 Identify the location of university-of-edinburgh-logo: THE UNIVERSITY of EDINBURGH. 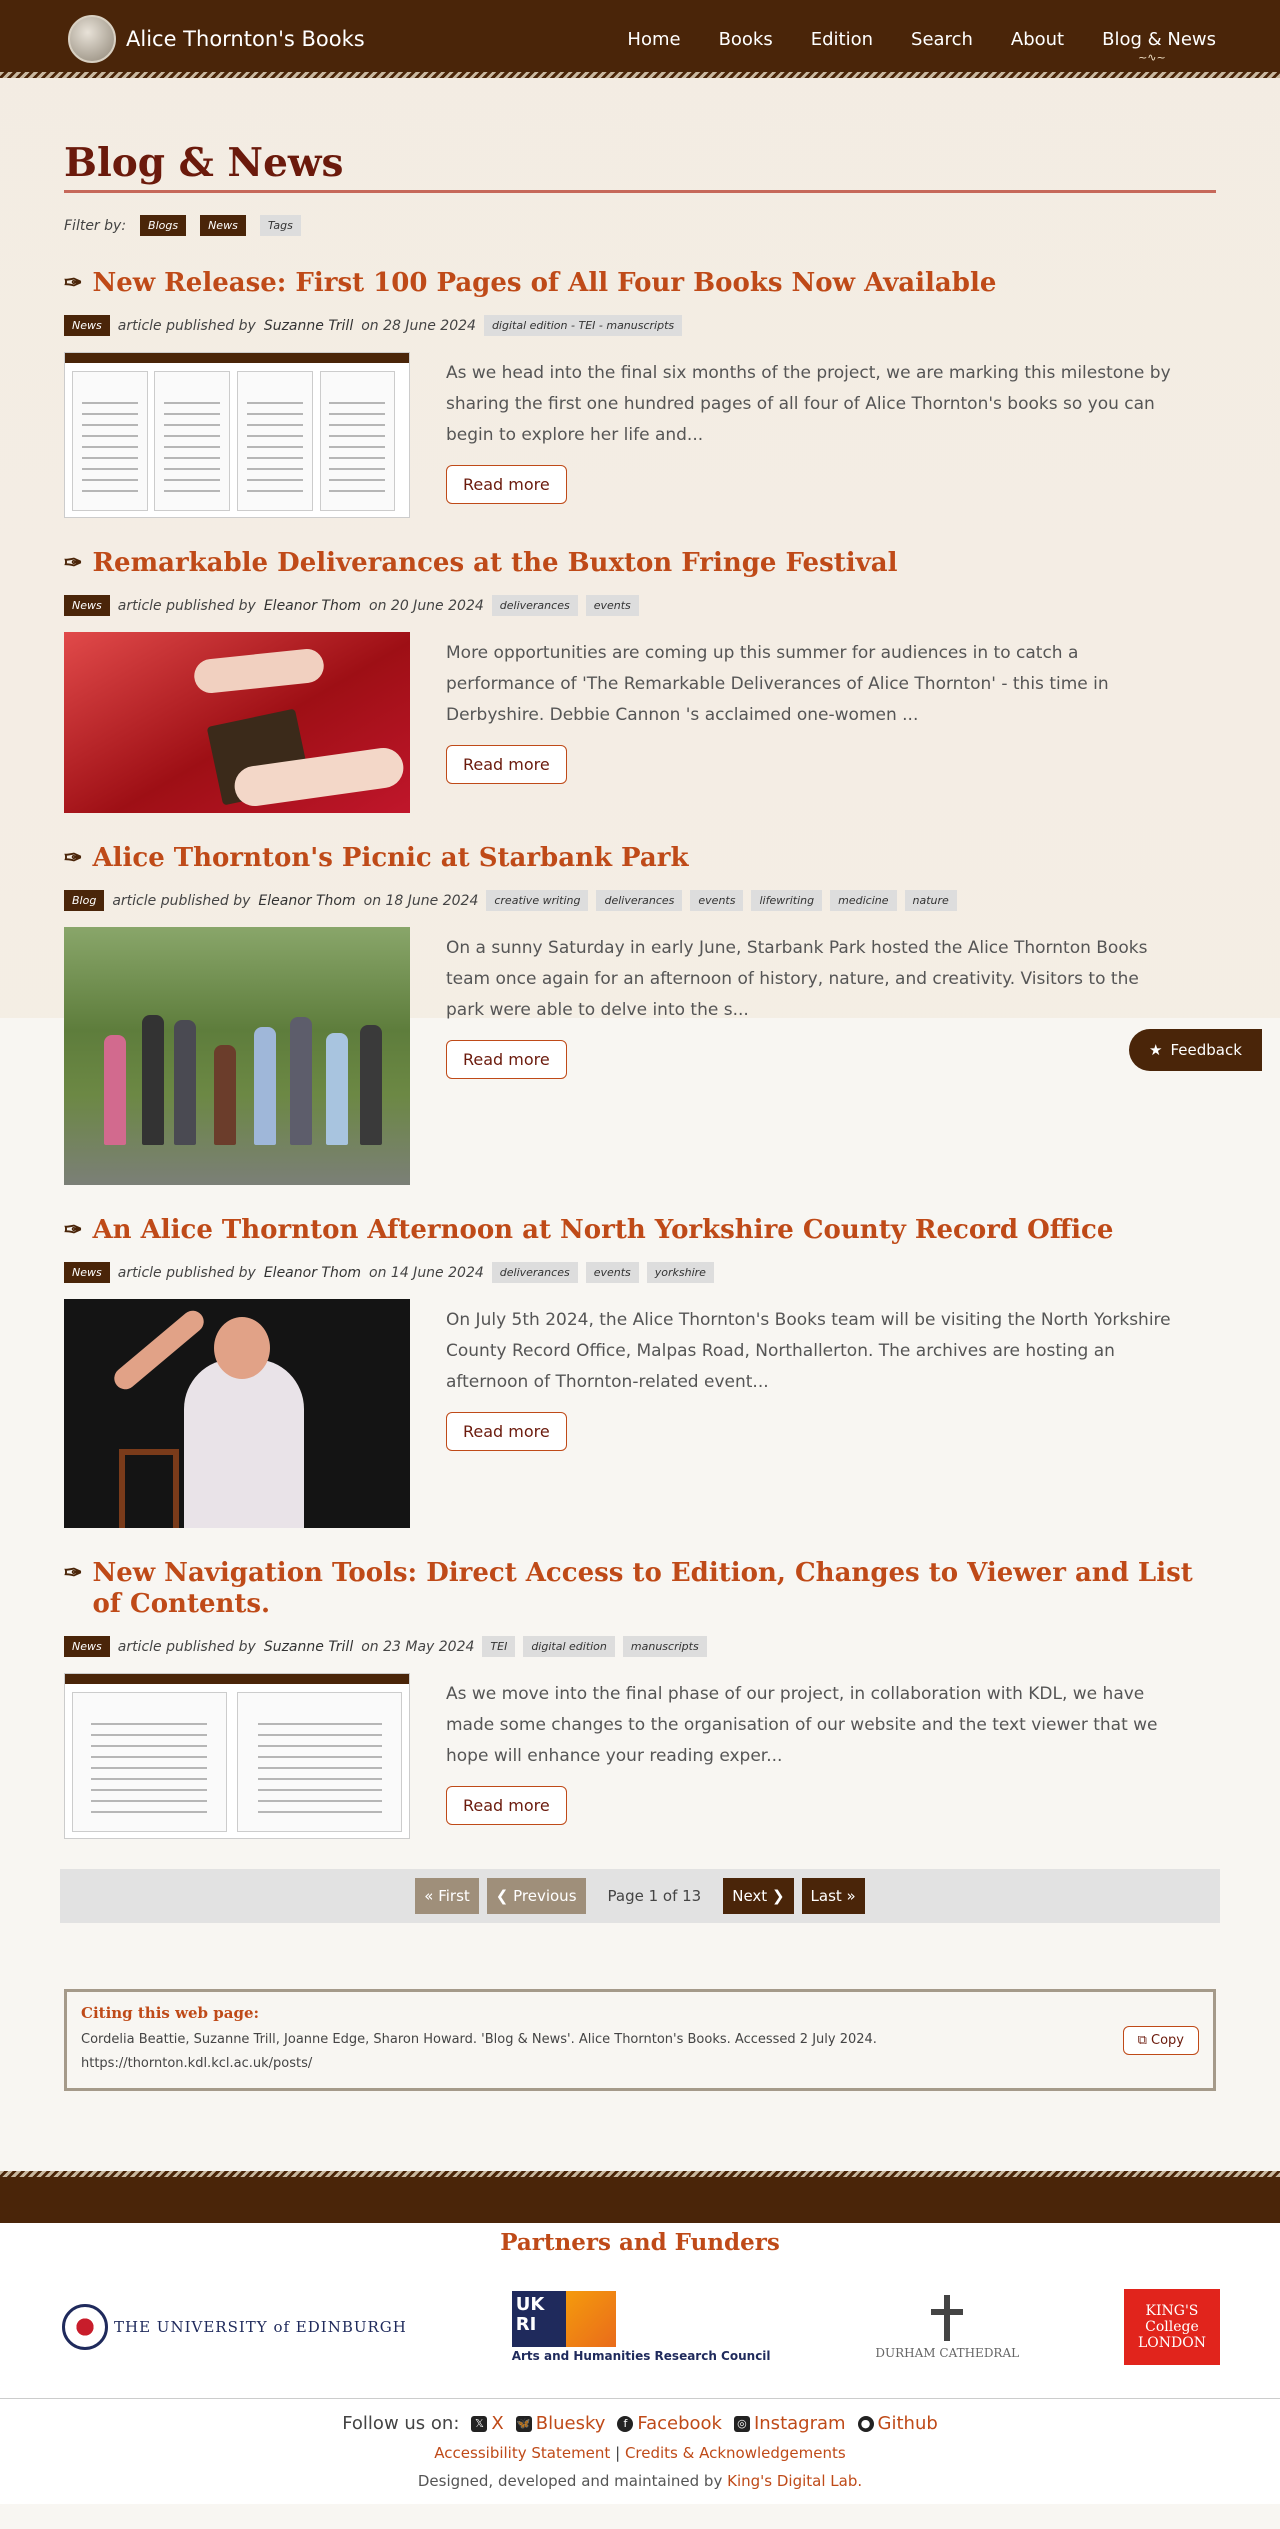
(234, 2327).